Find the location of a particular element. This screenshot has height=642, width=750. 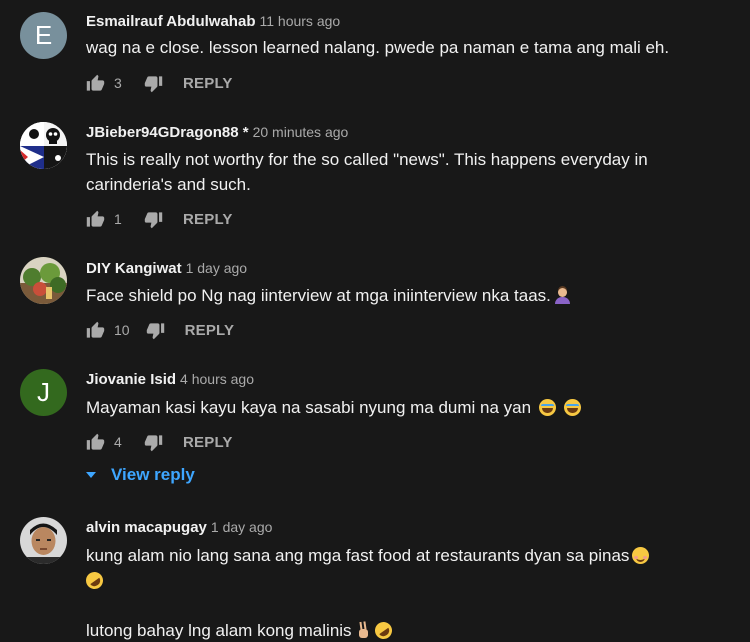

comment-text-line: lutong bahay lng alam kong malinis is located at coordinates (406, 630).